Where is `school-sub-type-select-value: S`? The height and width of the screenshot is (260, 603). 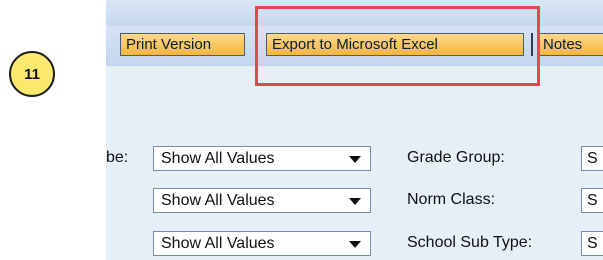 school-sub-type-select-value: S is located at coordinates (592, 243).